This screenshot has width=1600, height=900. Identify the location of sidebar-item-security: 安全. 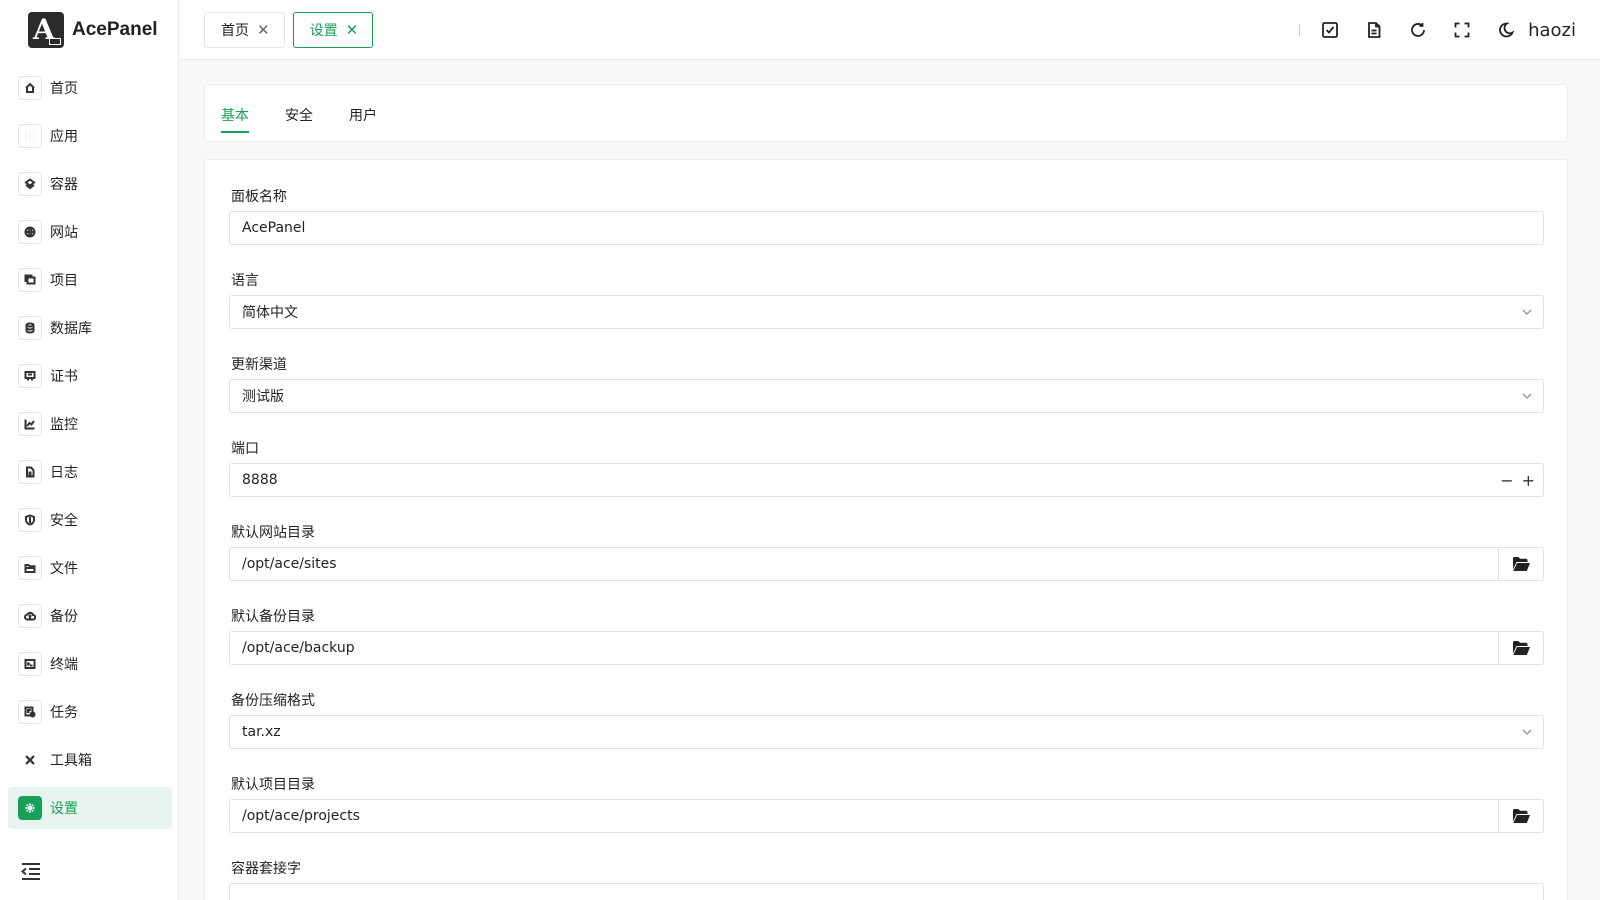
(90, 520).